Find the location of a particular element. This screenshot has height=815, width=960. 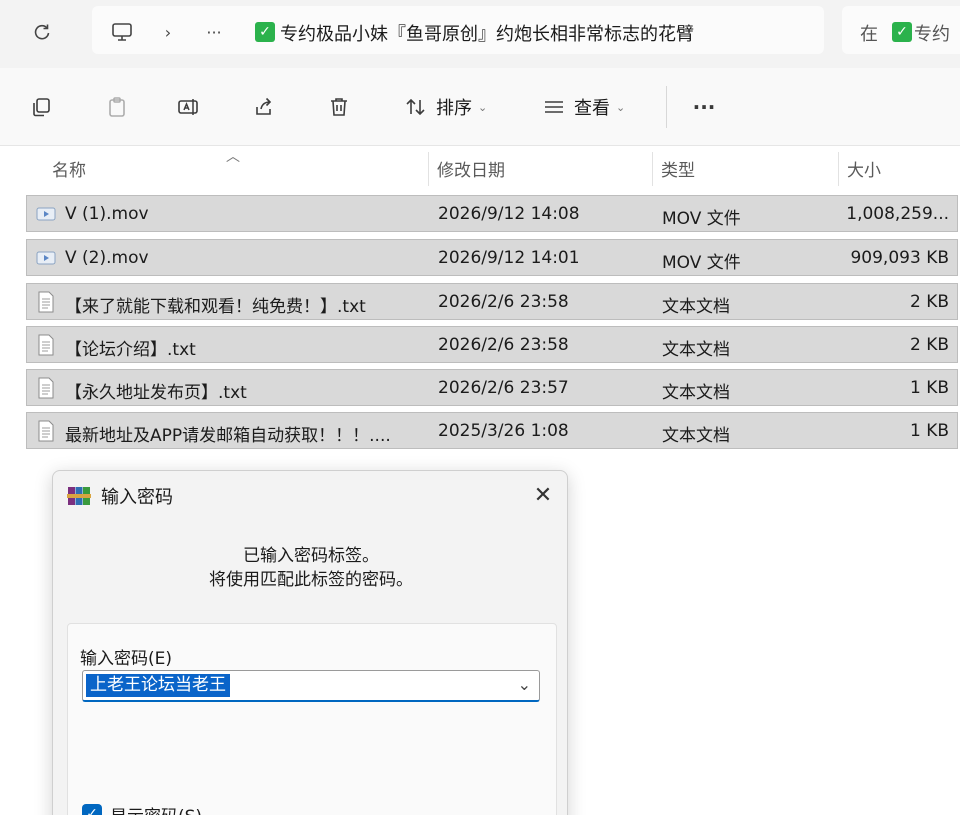

file-date: 2026/2/6 23:57 is located at coordinates (503, 388).